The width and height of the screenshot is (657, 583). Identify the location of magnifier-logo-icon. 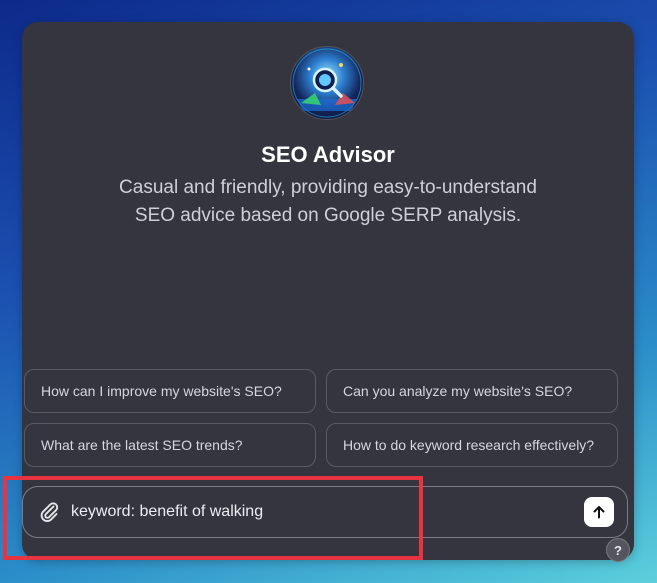
(327, 83).